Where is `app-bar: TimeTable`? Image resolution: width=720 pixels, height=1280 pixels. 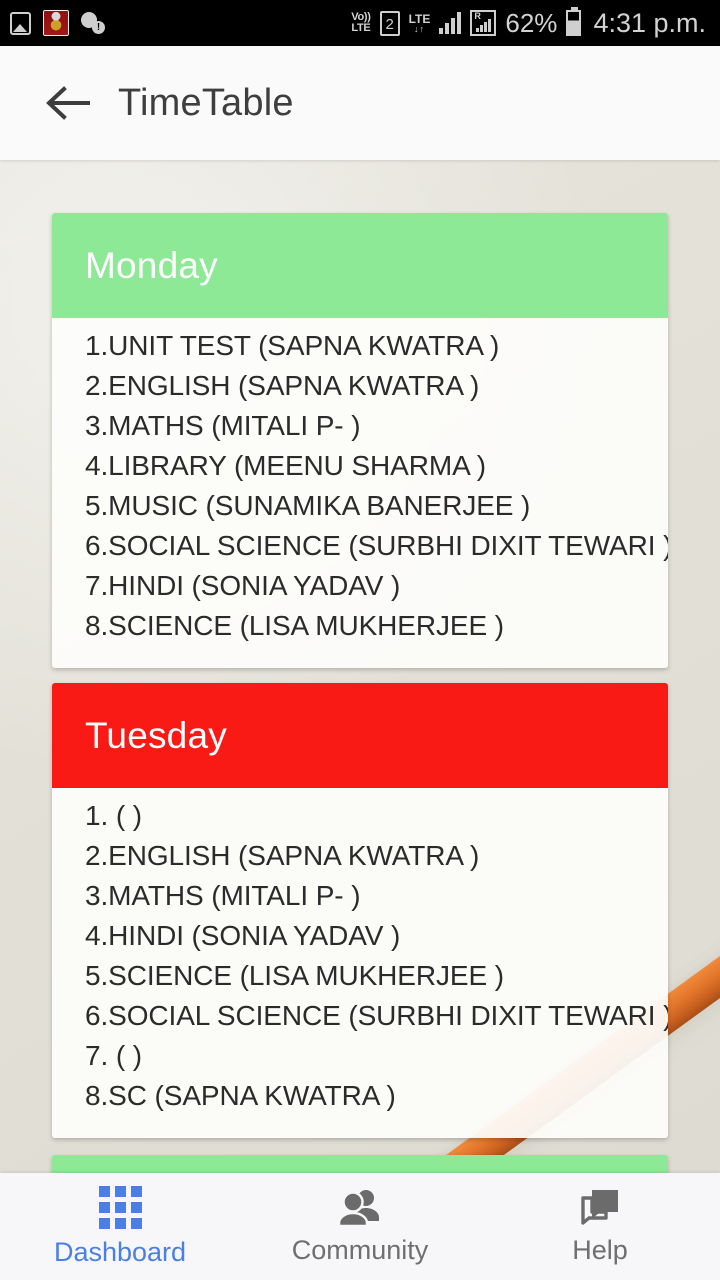 app-bar: TimeTable is located at coordinates (360, 103).